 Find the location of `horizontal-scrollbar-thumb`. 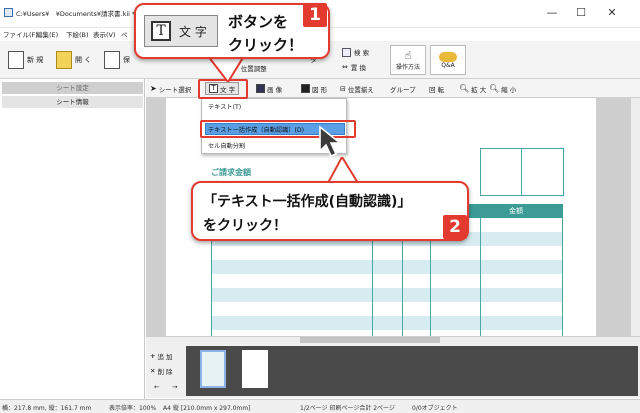

horizontal-scrollbar-thumb is located at coordinates (370, 340).